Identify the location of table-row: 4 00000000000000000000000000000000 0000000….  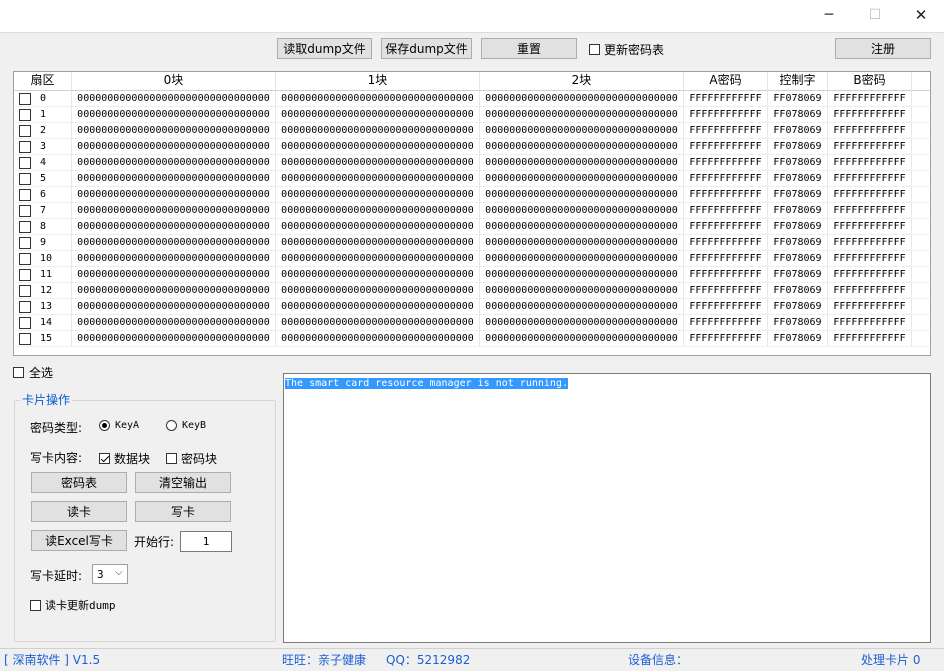
(472, 163).